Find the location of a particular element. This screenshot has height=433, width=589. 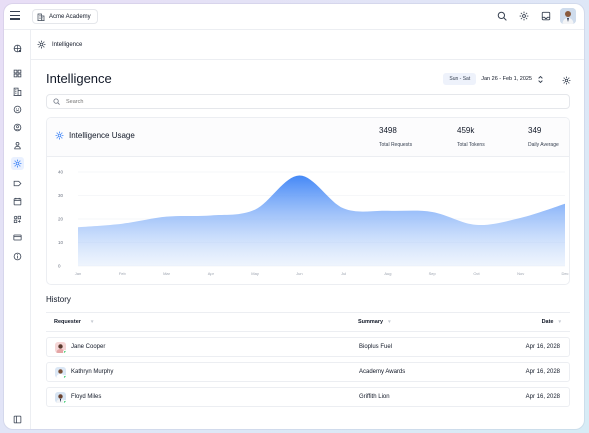

y-tick-label: 0 is located at coordinates (59, 266).